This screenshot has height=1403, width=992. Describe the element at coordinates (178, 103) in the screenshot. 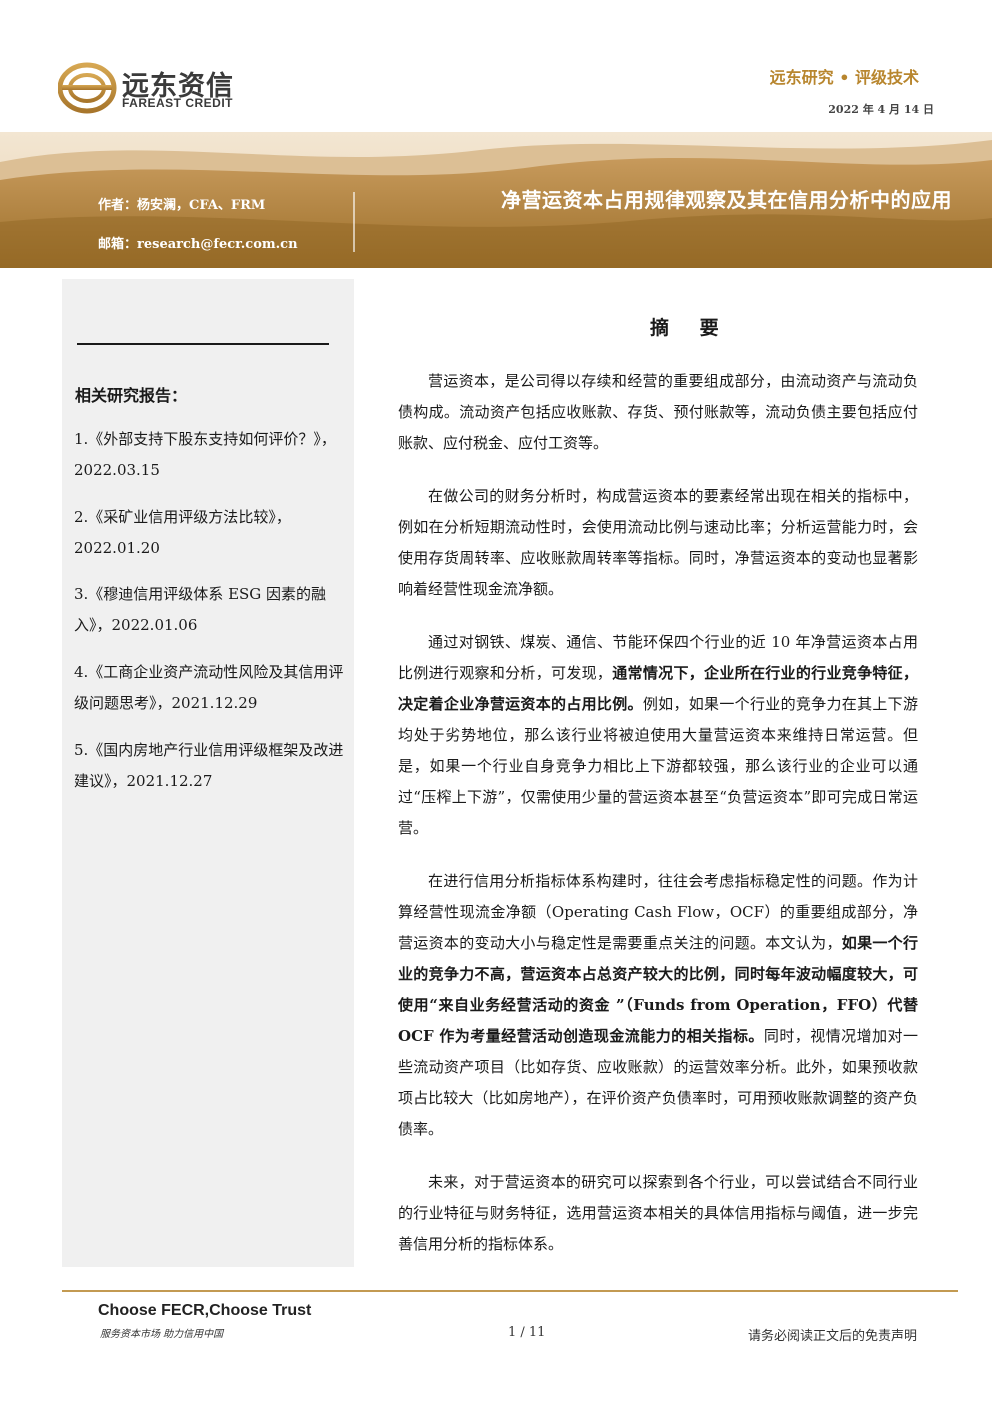

I see `logo-english-name: FAREAST CREDIT` at that location.